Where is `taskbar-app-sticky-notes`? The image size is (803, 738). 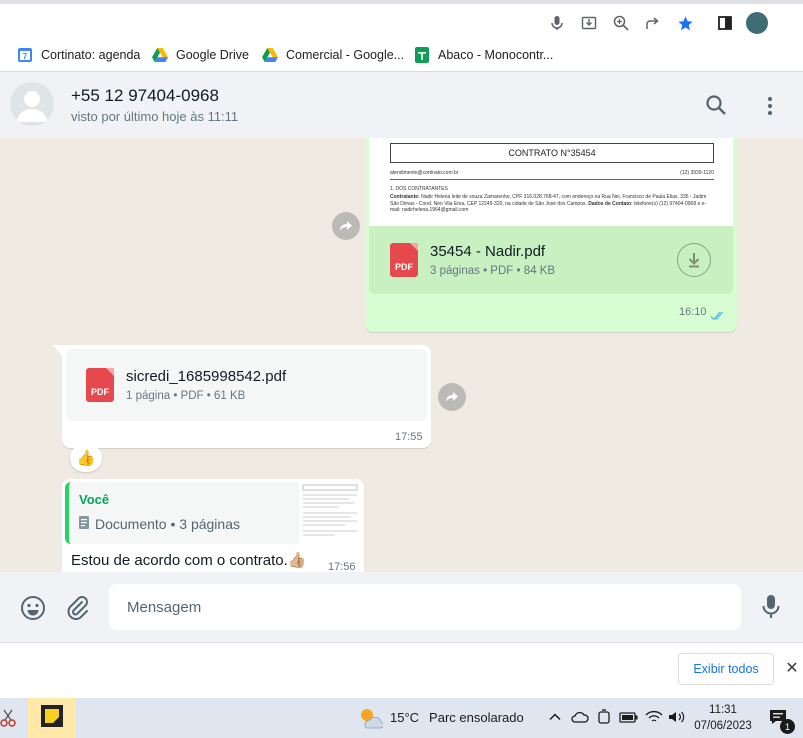
taskbar-app-sticky-notes is located at coordinates (52, 718).